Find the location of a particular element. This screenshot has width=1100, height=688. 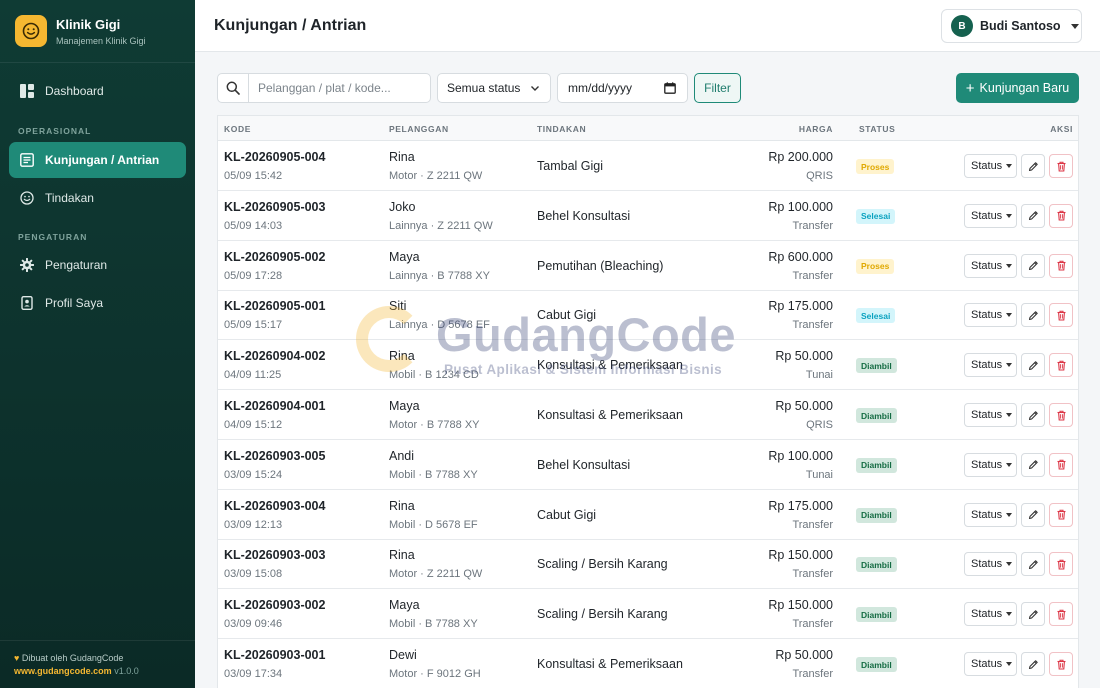

id-badge-icon is located at coordinates (27, 303).